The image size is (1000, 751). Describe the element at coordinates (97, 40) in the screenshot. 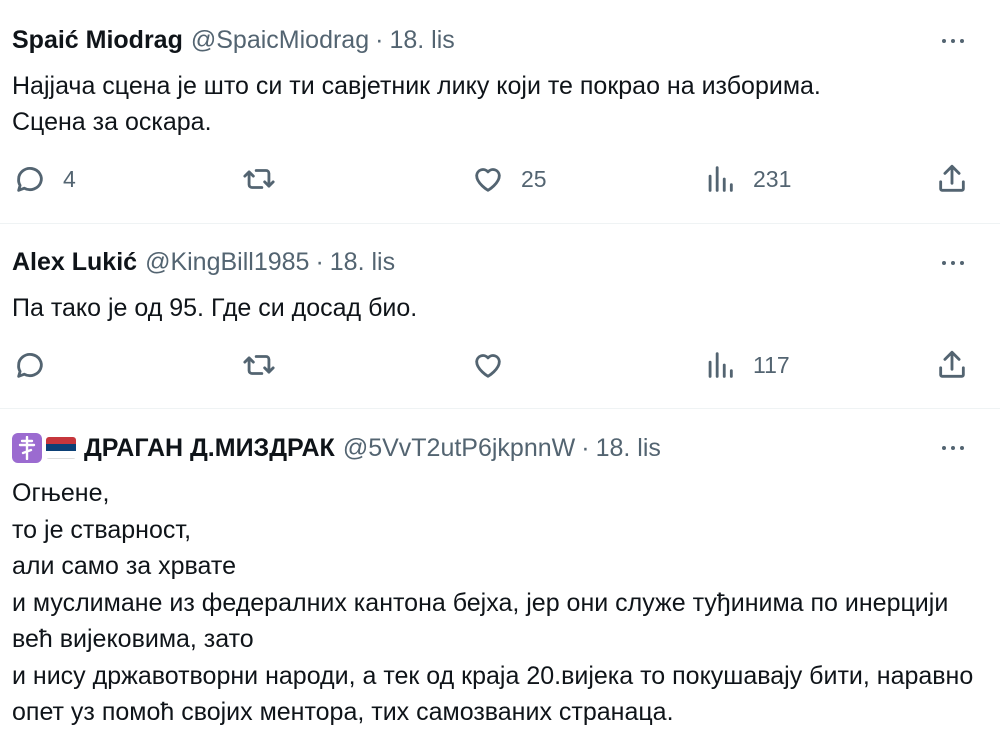

I see `author-name: Spaić Miodrag` at that location.